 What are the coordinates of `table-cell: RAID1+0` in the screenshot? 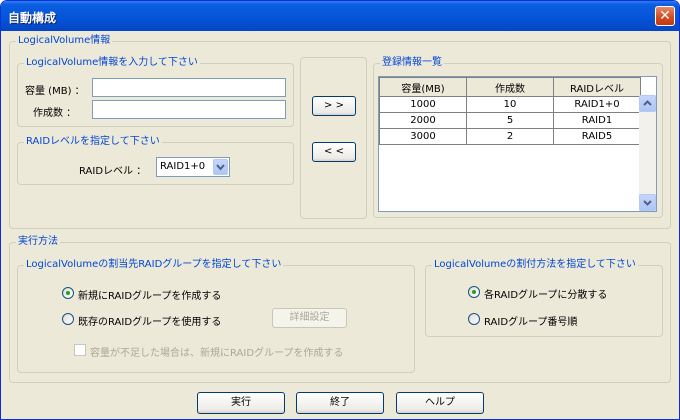 It's located at (597, 104).